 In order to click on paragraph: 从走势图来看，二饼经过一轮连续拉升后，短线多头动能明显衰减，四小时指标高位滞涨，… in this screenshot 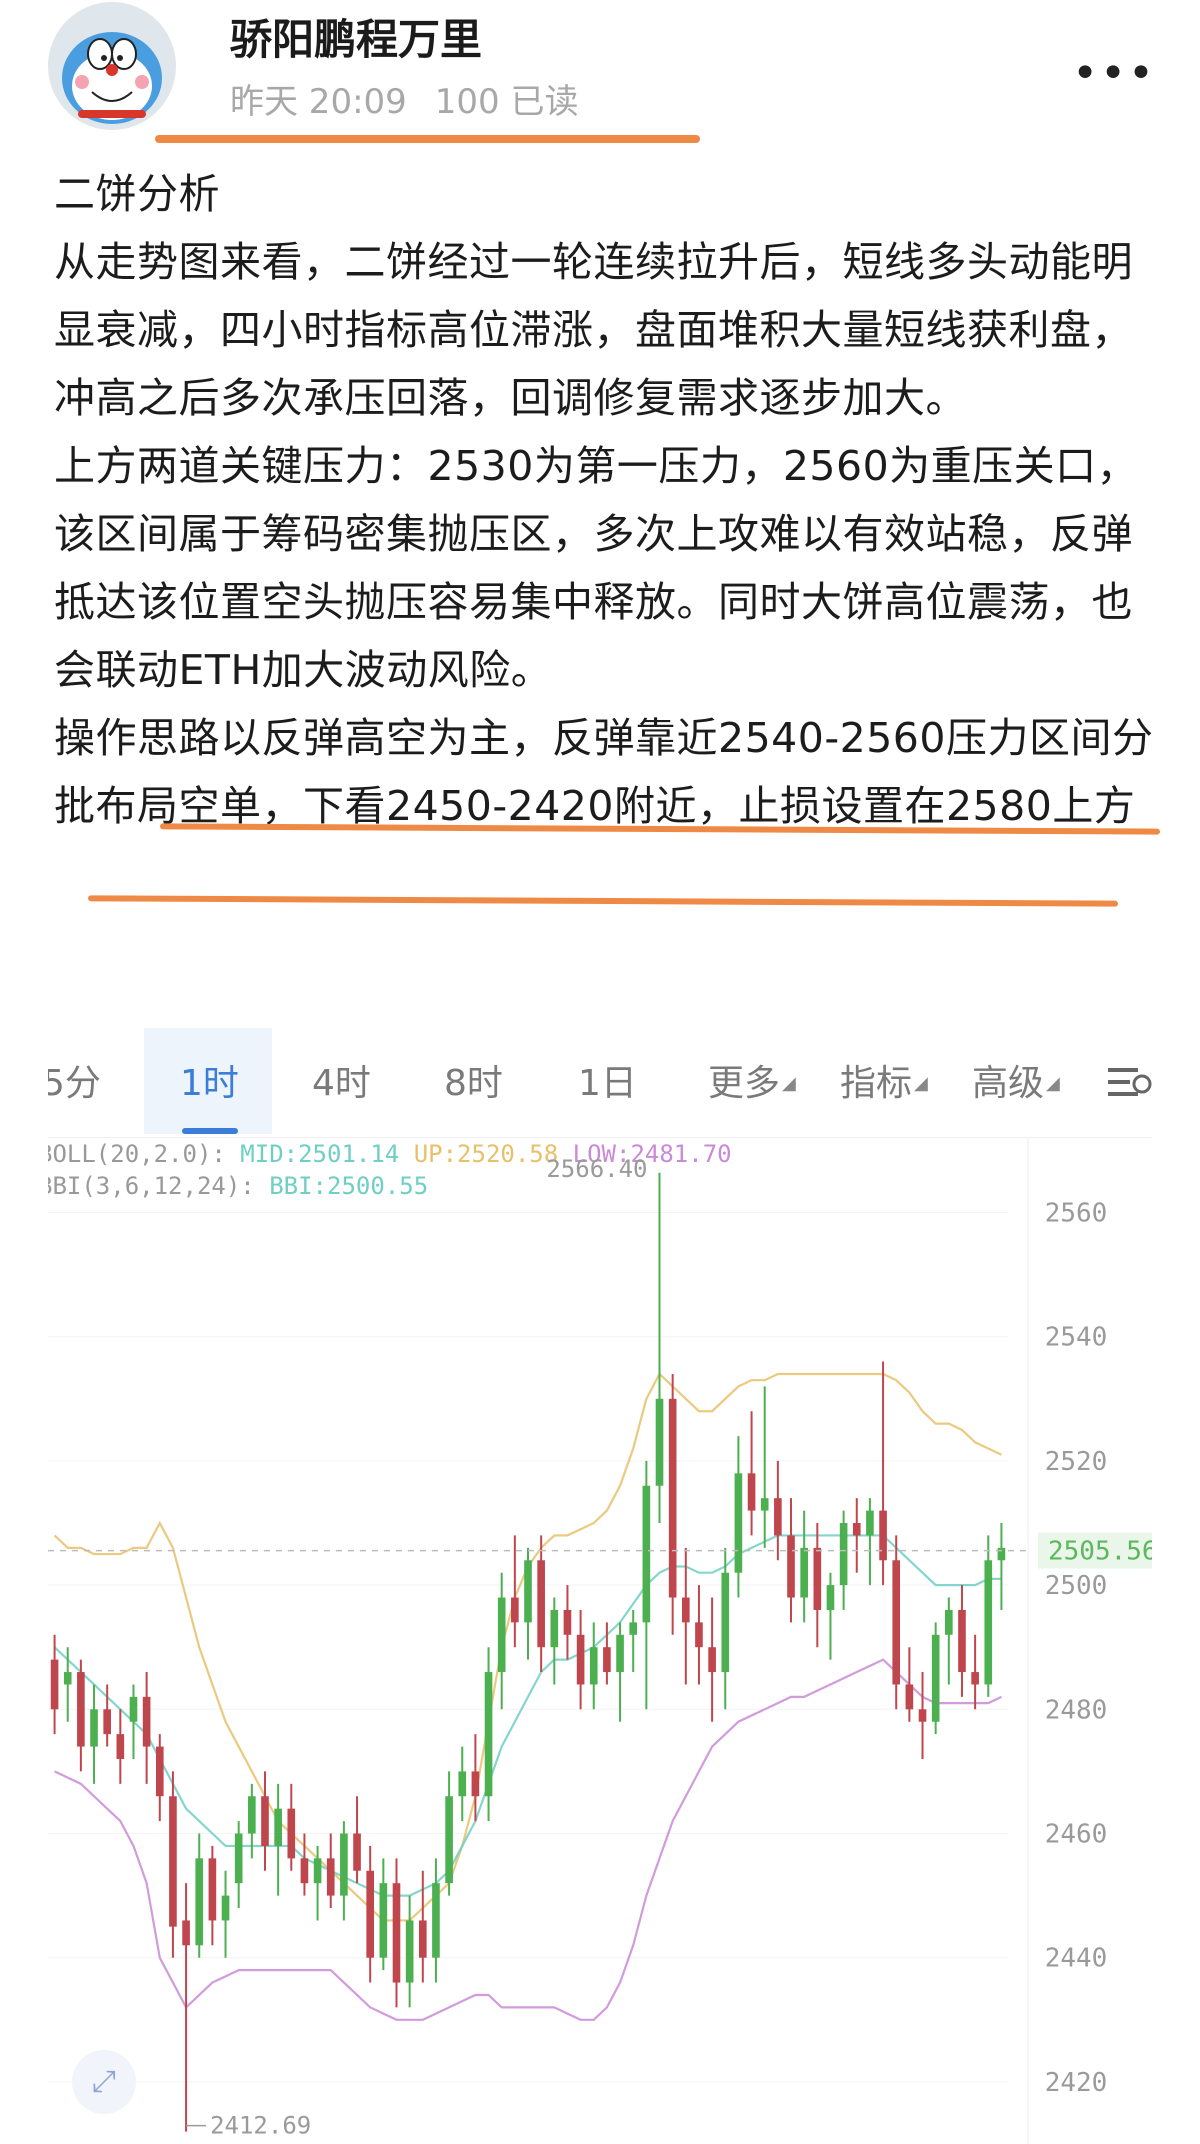, I will do `click(593, 330)`.